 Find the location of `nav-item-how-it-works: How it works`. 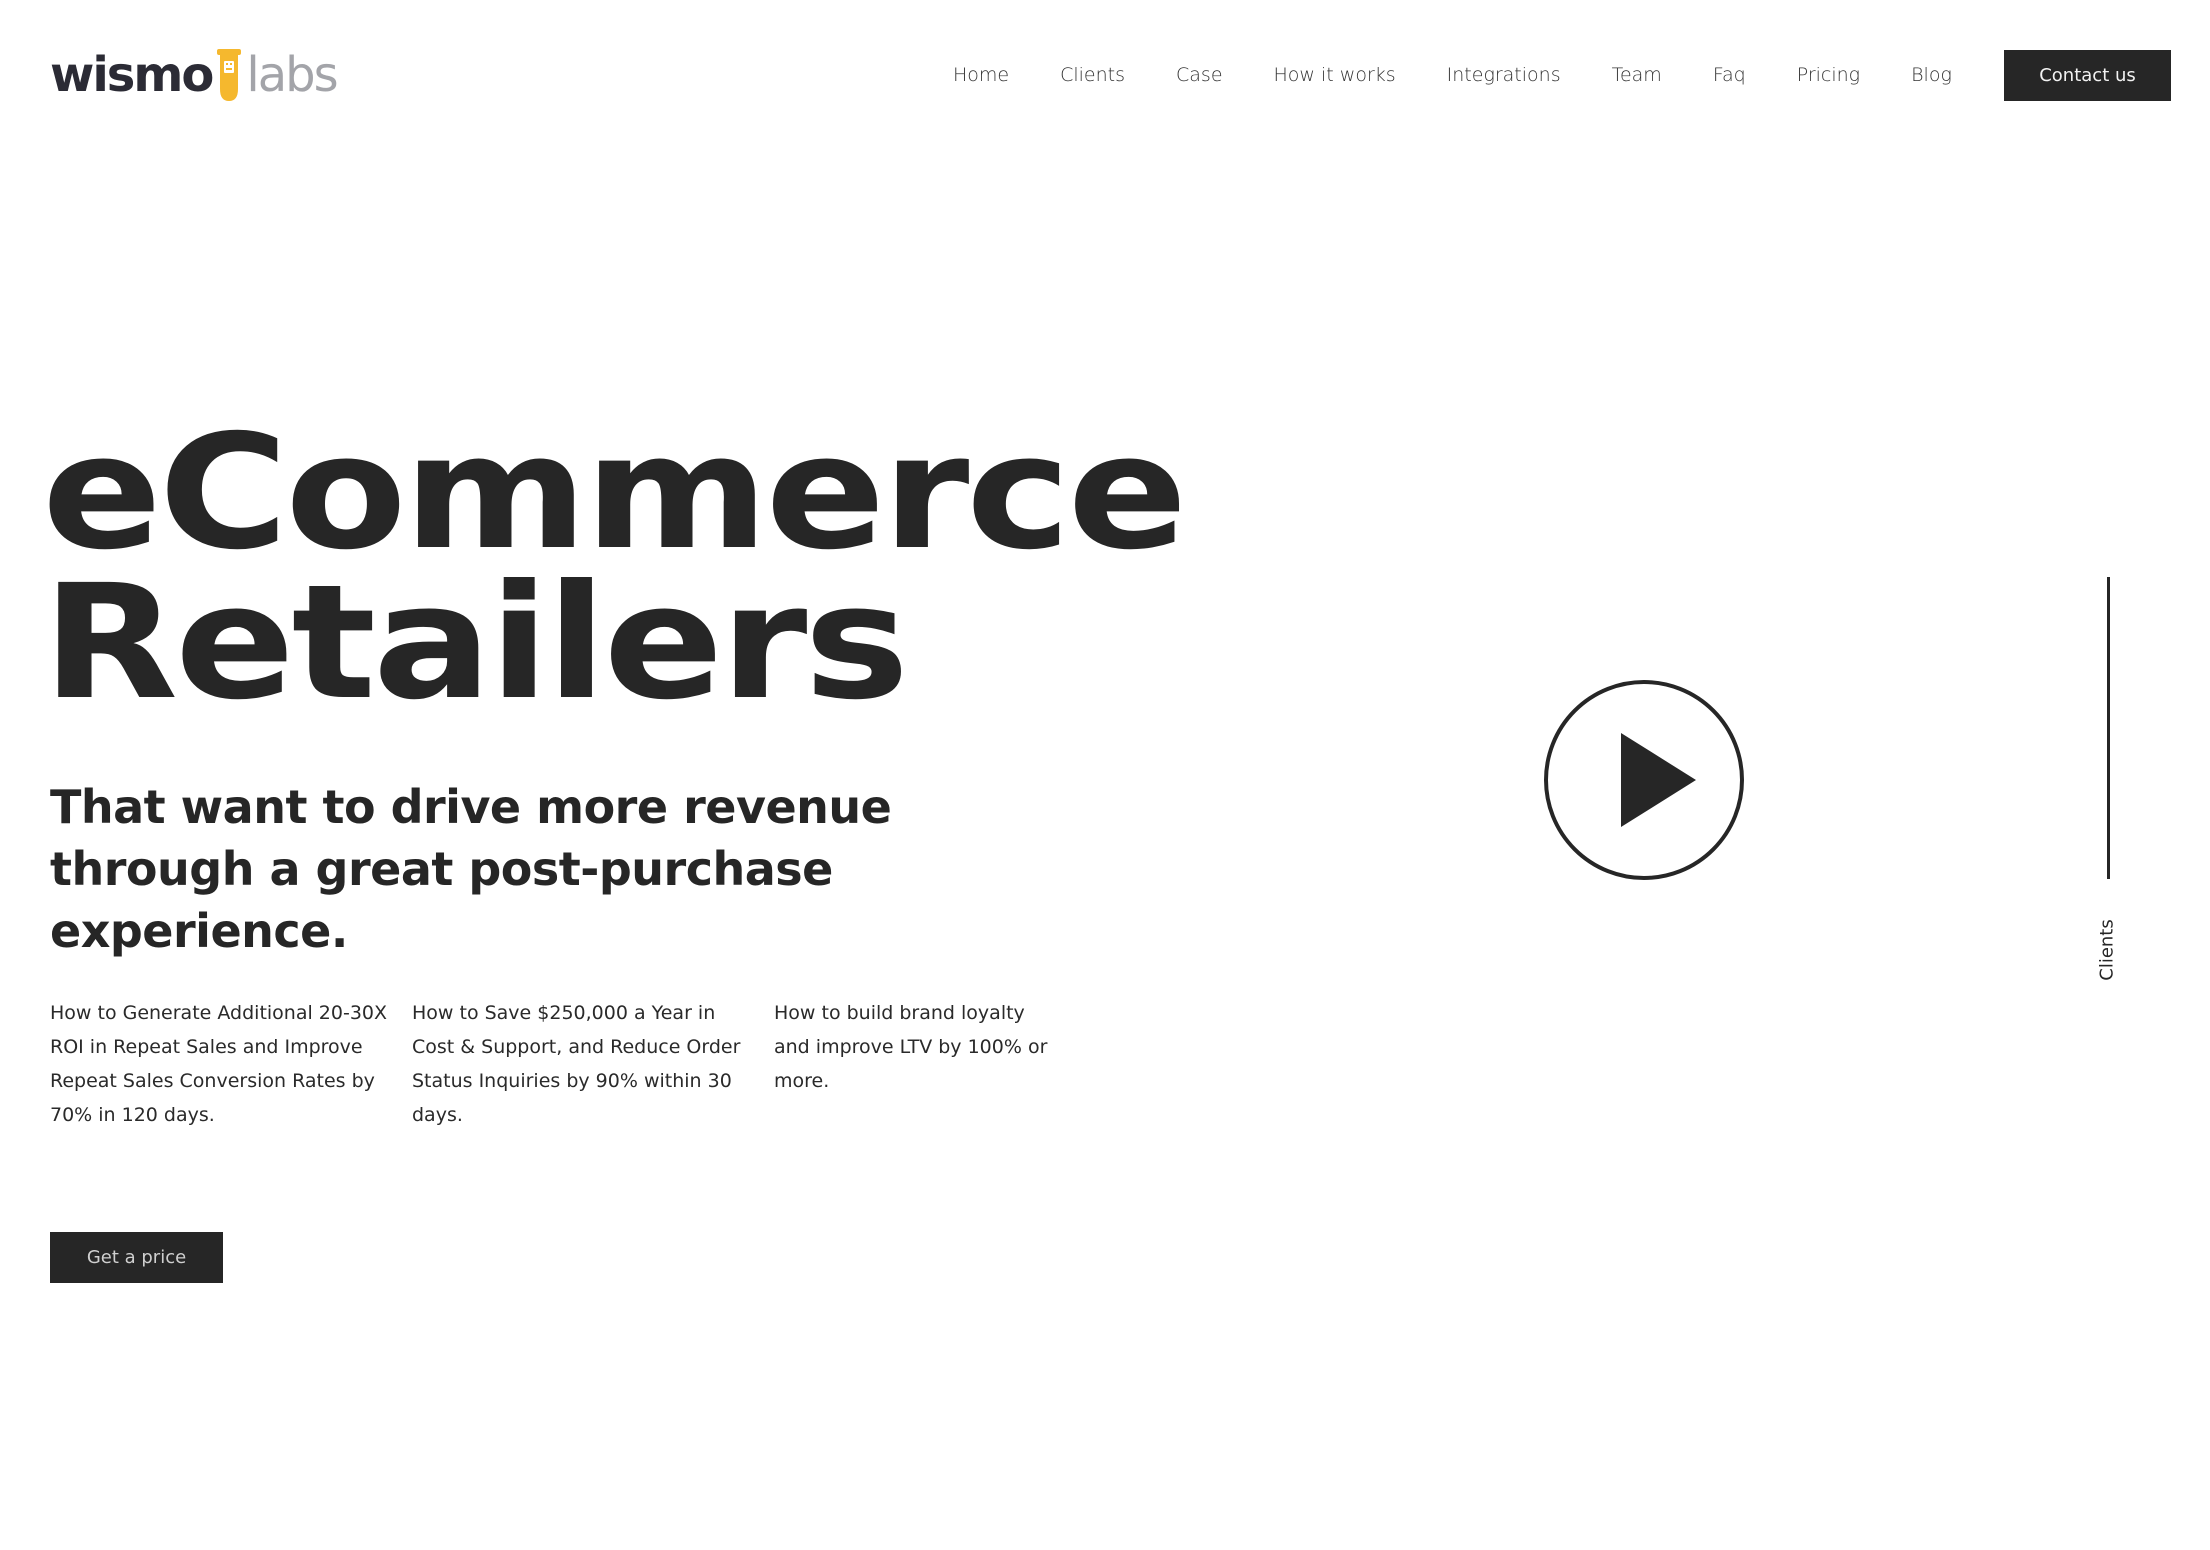

nav-item-how-it-works: How it works is located at coordinates (1335, 75).